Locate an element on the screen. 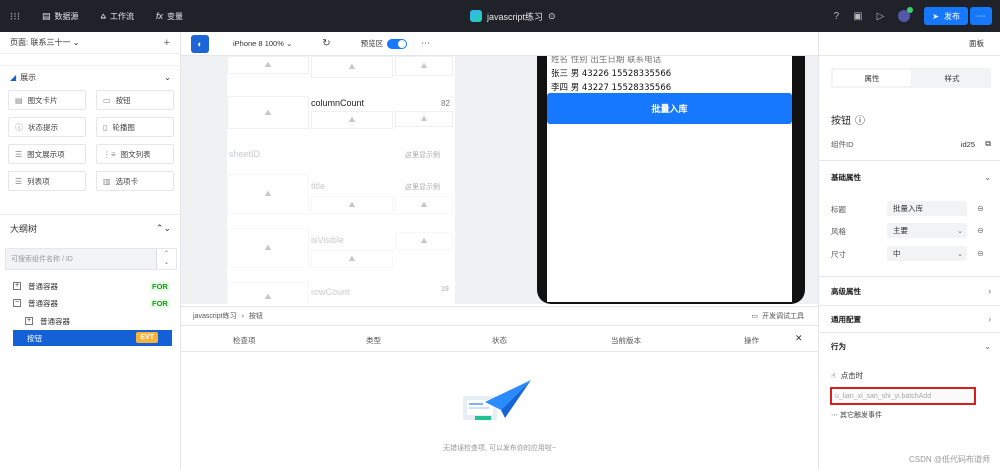  section-advanced-props: 高级属性 › is located at coordinates (911, 291).